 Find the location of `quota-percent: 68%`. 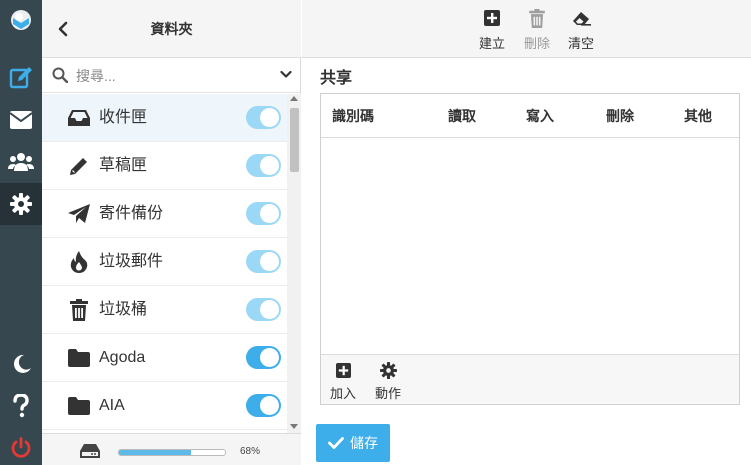

quota-percent: 68% is located at coordinates (250, 451).